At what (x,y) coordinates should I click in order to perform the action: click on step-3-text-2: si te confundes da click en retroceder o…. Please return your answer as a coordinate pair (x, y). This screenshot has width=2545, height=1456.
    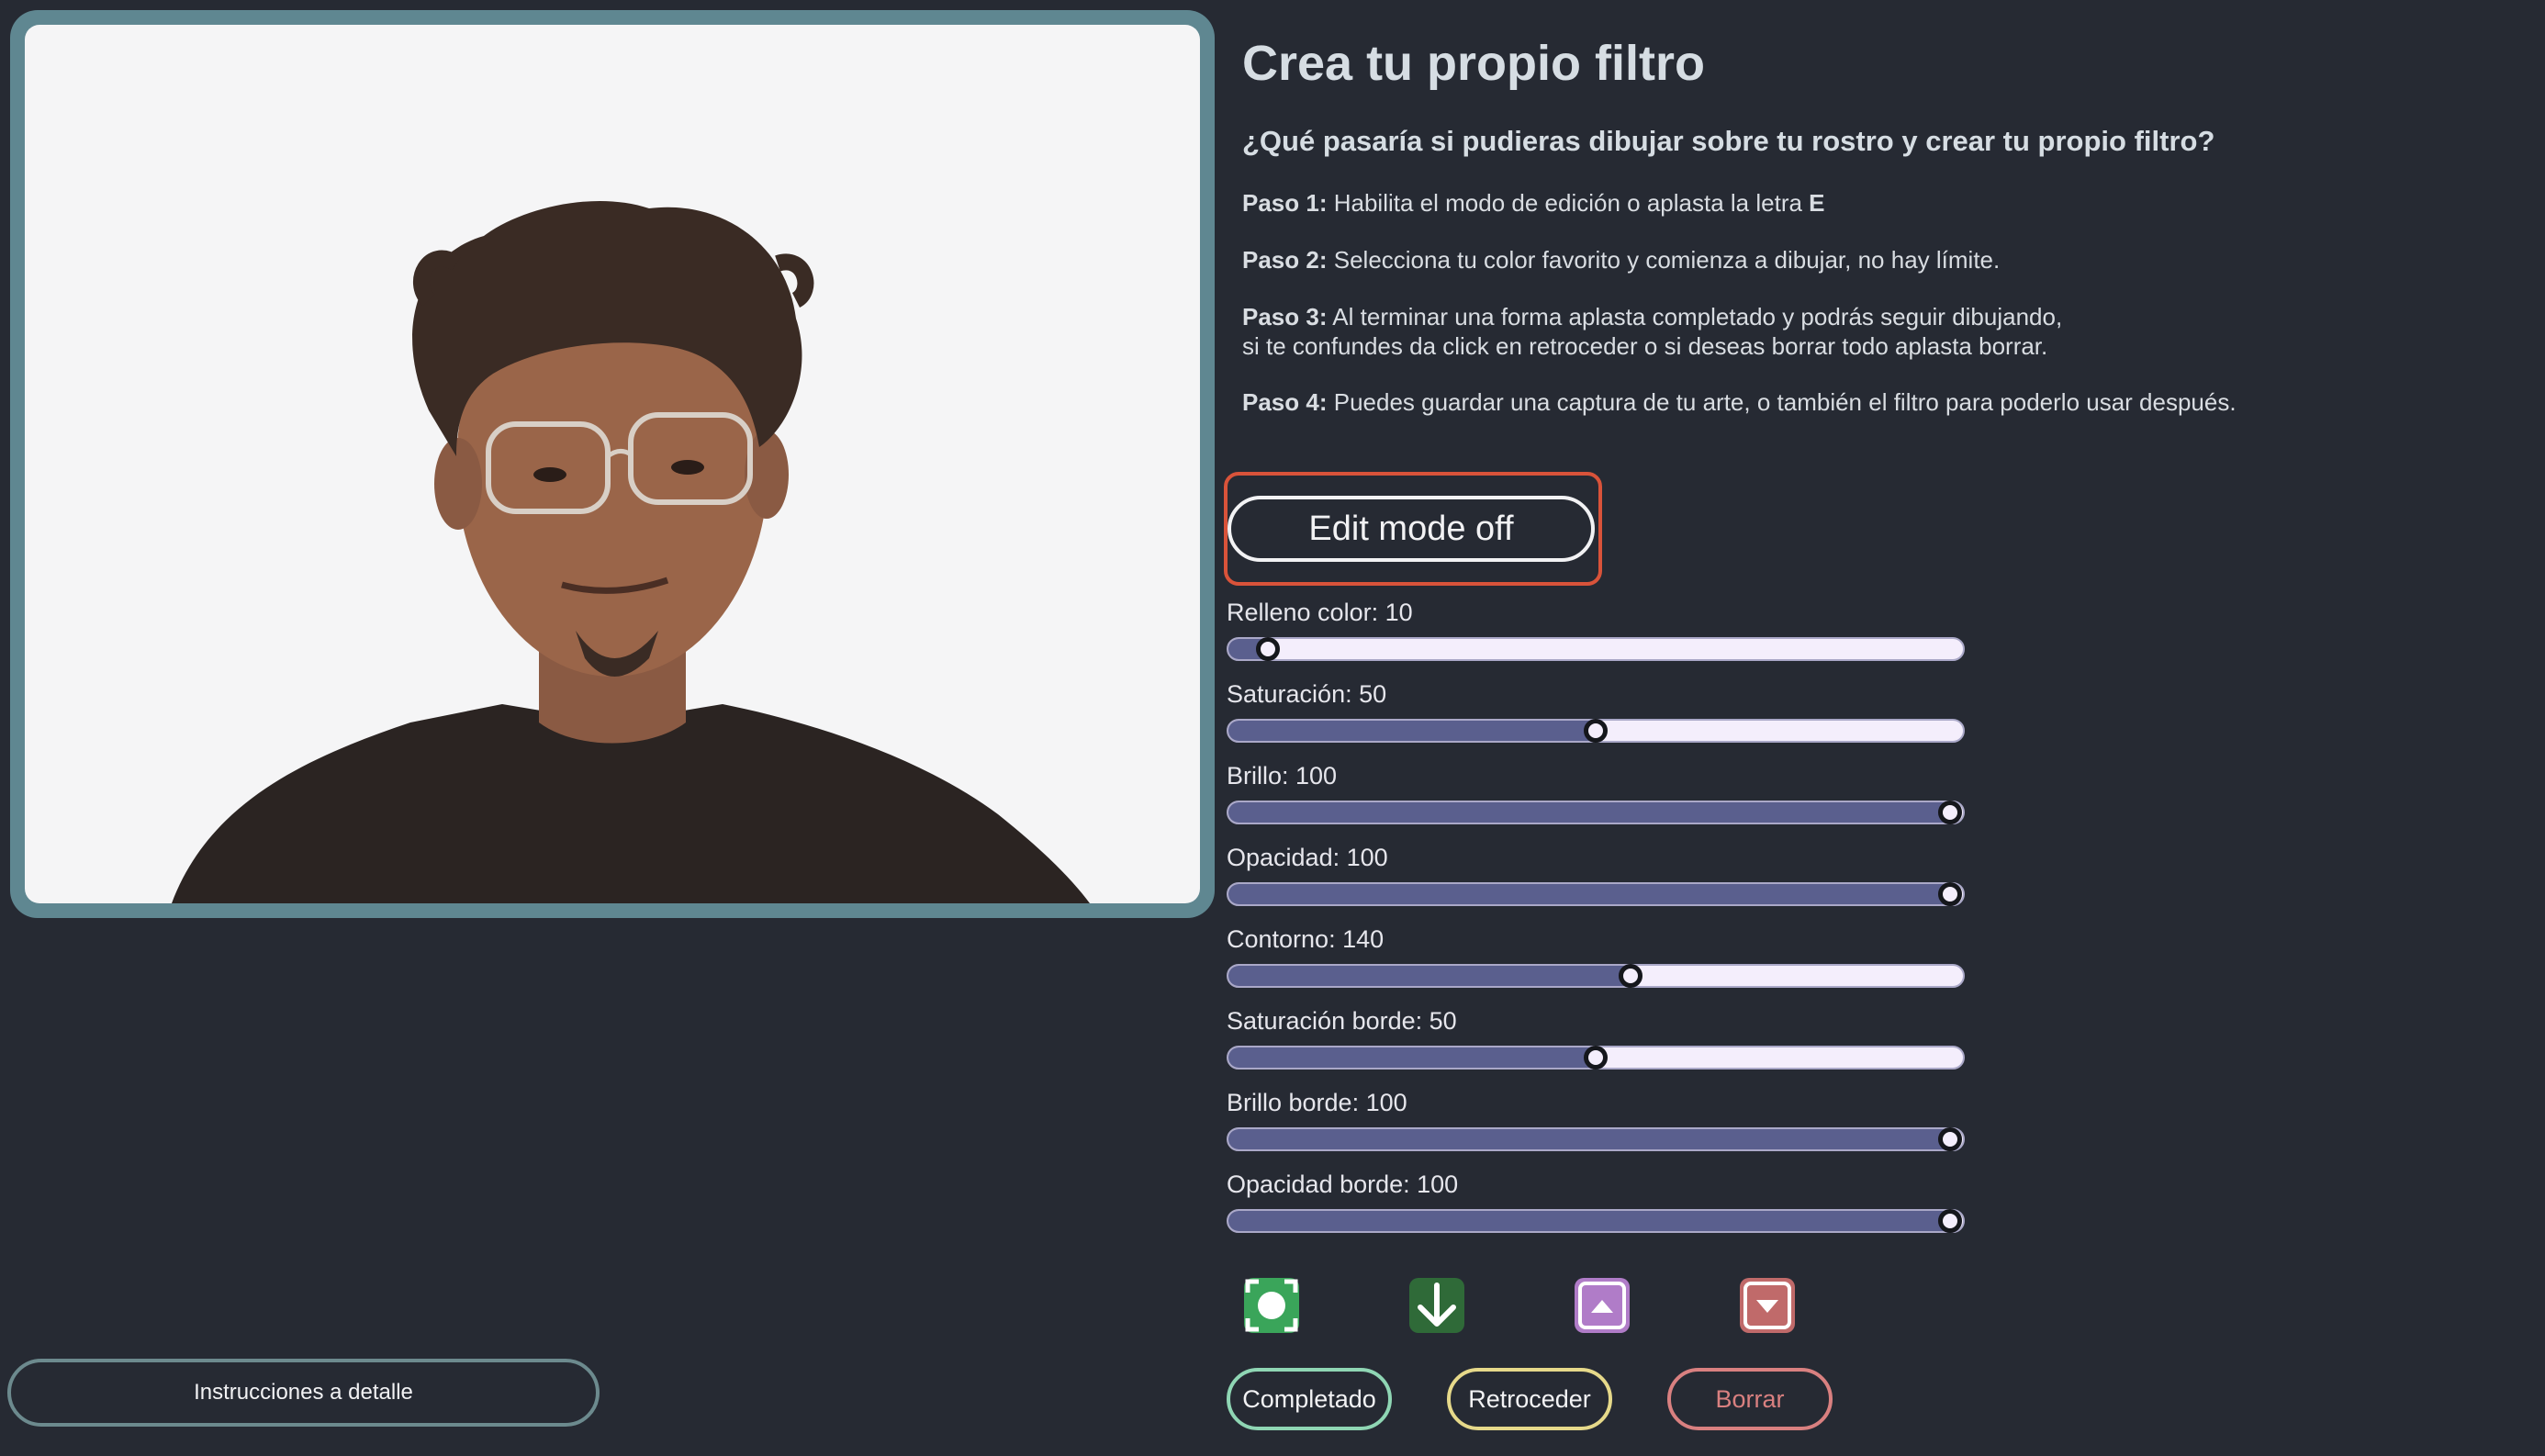
    Looking at the image, I should click on (1645, 346).